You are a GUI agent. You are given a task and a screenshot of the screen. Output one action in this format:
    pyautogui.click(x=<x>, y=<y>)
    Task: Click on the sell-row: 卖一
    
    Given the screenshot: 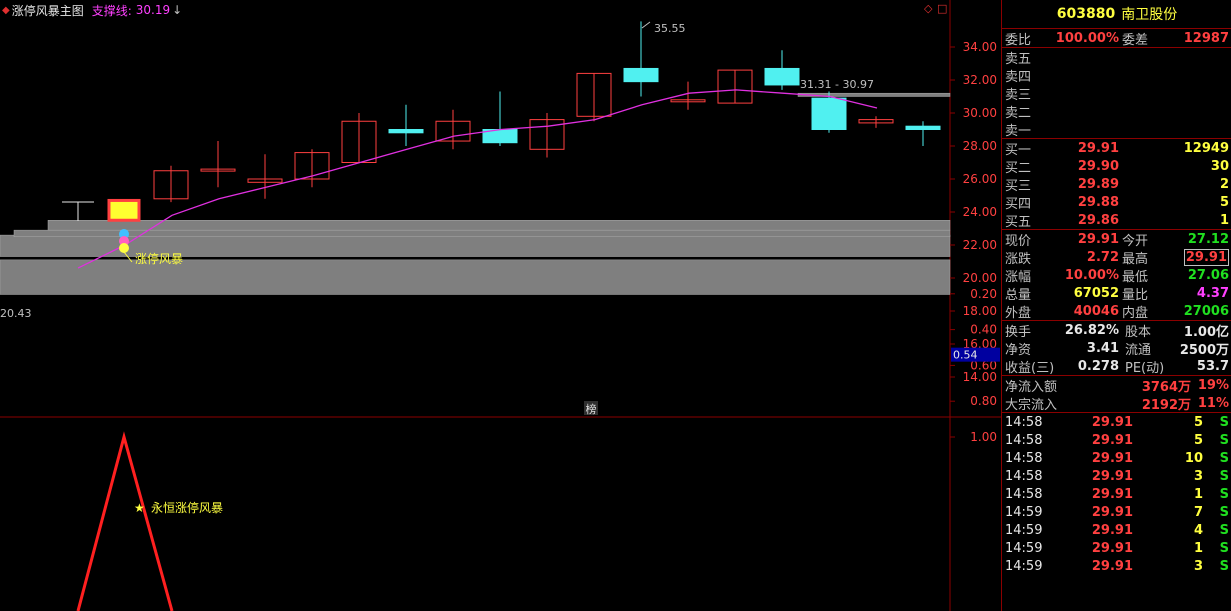 What is the action you would take?
    pyautogui.click(x=1116, y=129)
    